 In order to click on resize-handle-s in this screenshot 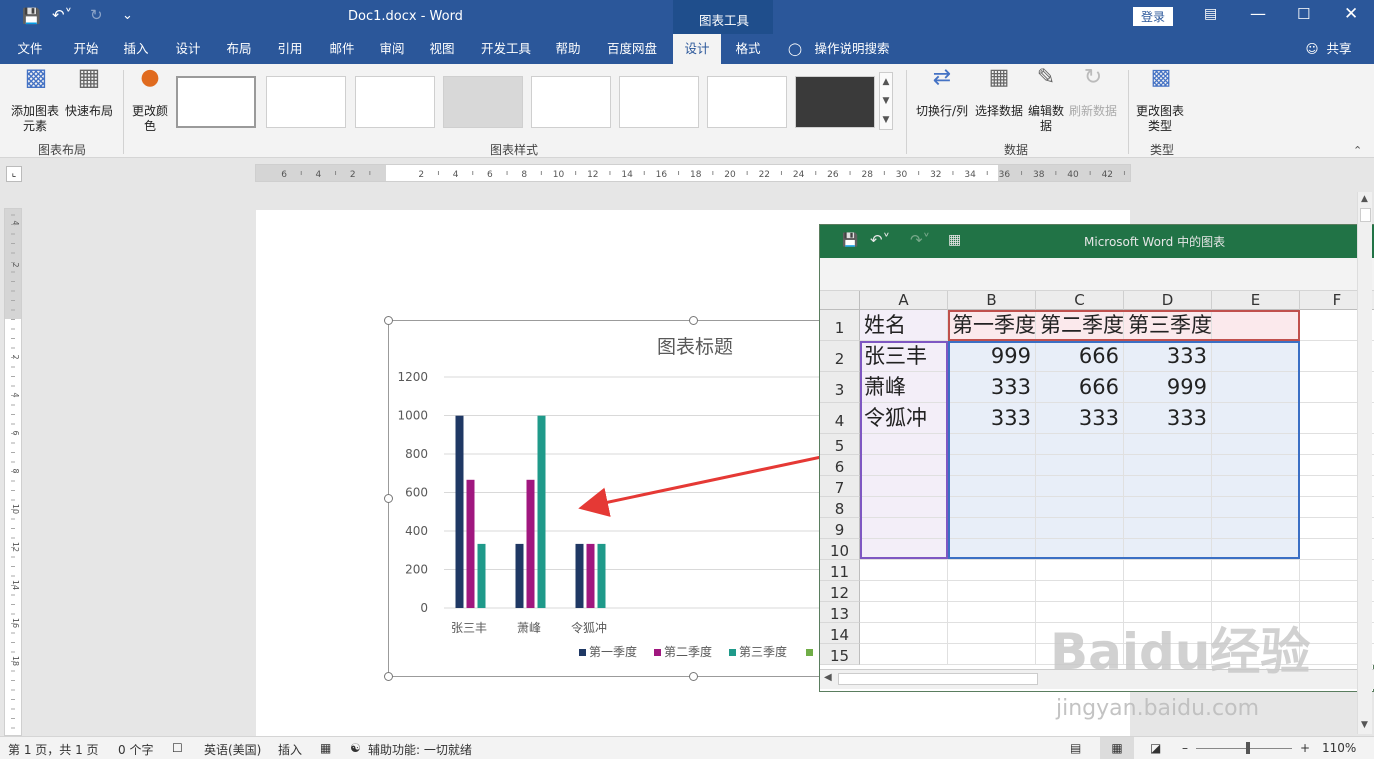, I will do `click(693, 676)`.